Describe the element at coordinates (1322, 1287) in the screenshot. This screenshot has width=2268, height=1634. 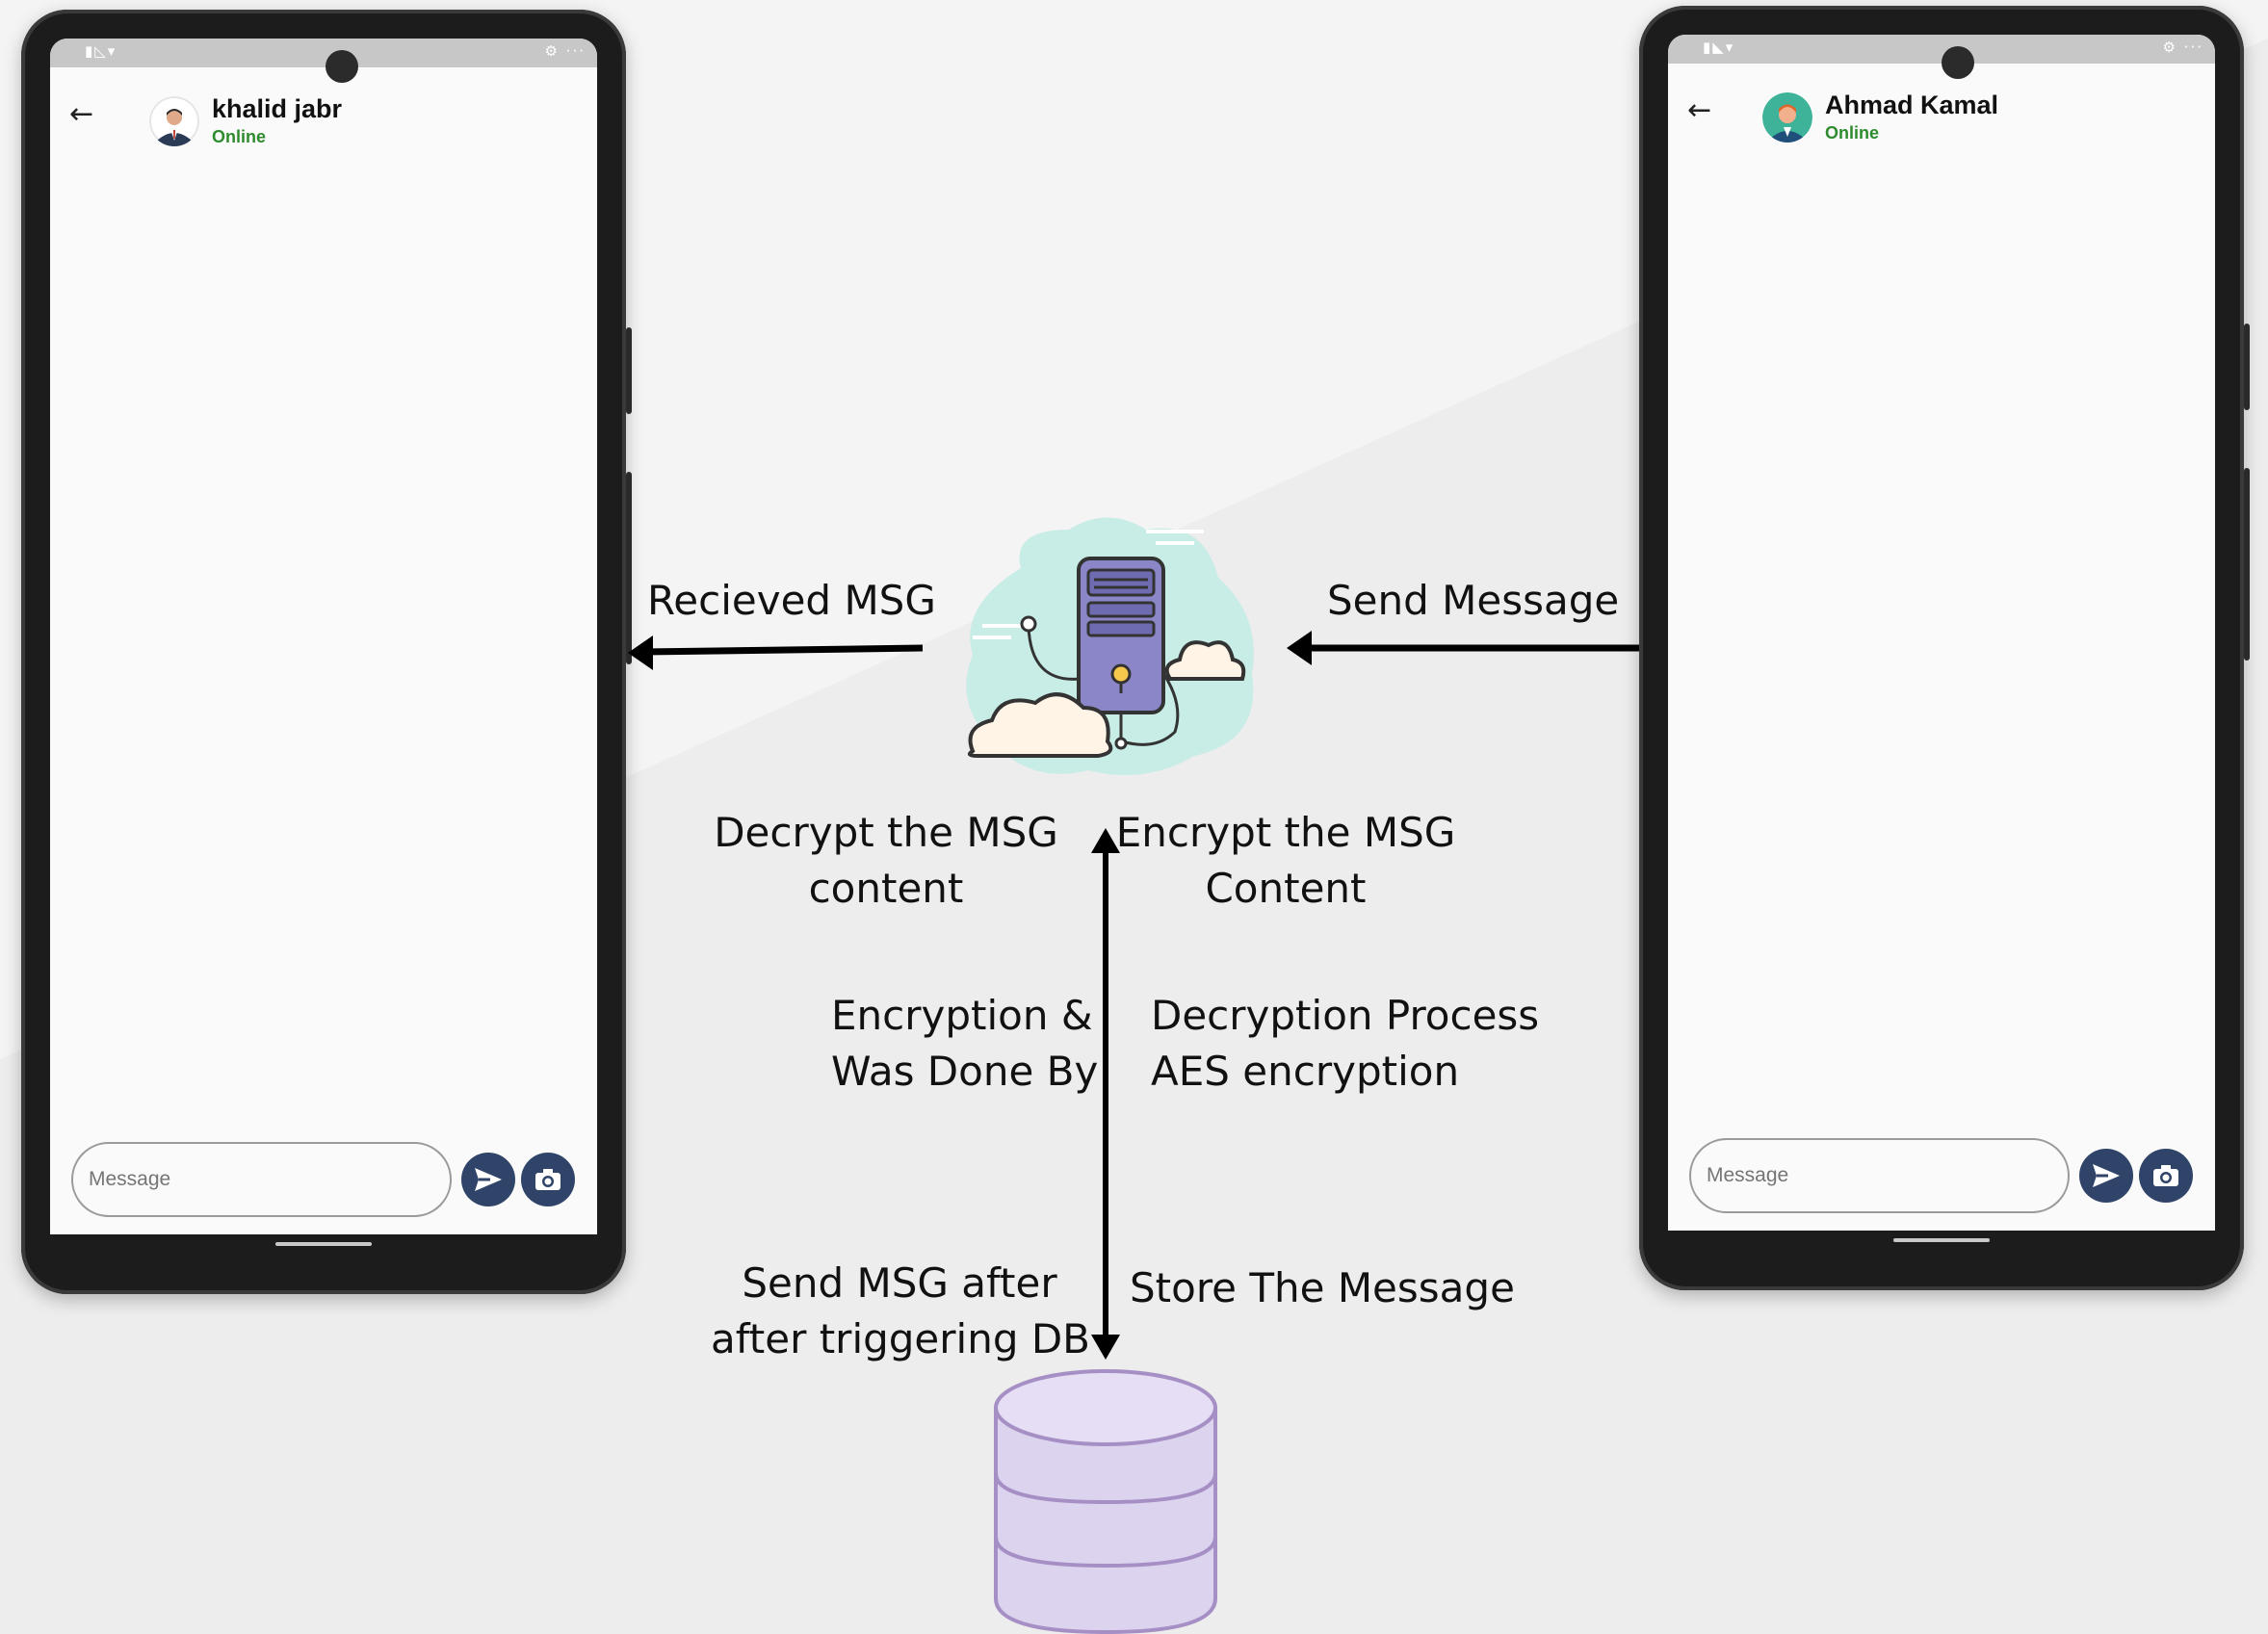
I see `store-message-label: Store The Message` at that location.